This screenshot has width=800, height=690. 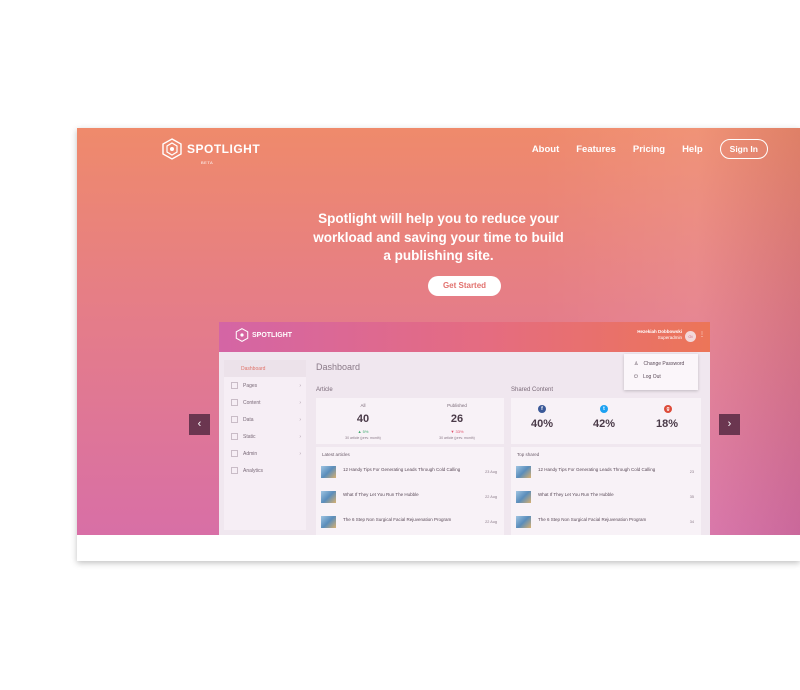 I want to click on shared-section-label: Shared Content, so click(x=532, y=390).